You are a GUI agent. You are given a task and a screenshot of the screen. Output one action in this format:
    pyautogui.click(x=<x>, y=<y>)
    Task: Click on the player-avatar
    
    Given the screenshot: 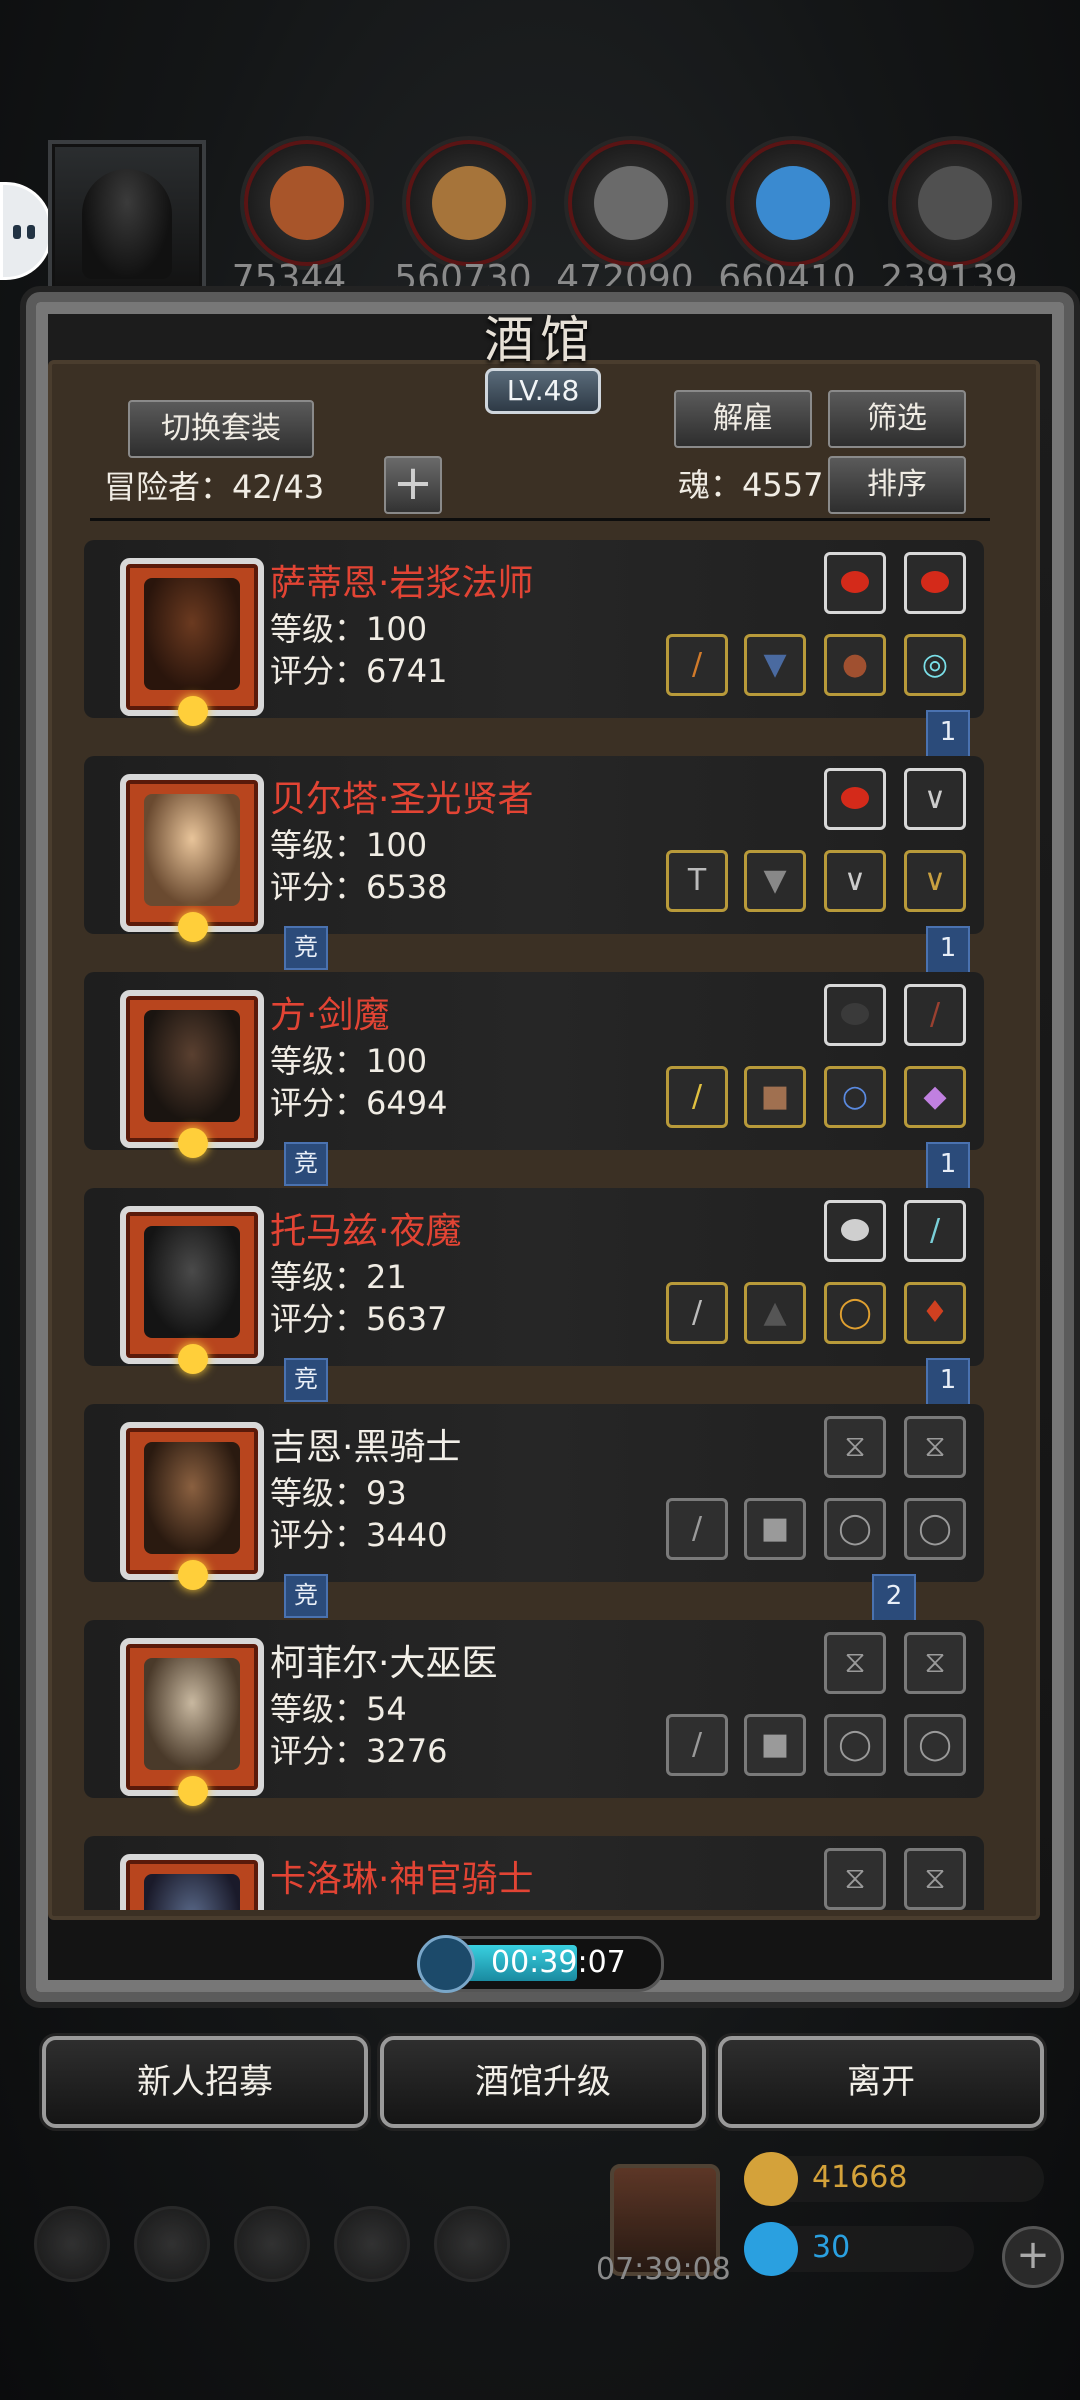 What is the action you would take?
    pyautogui.click(x=127, y=219)
    